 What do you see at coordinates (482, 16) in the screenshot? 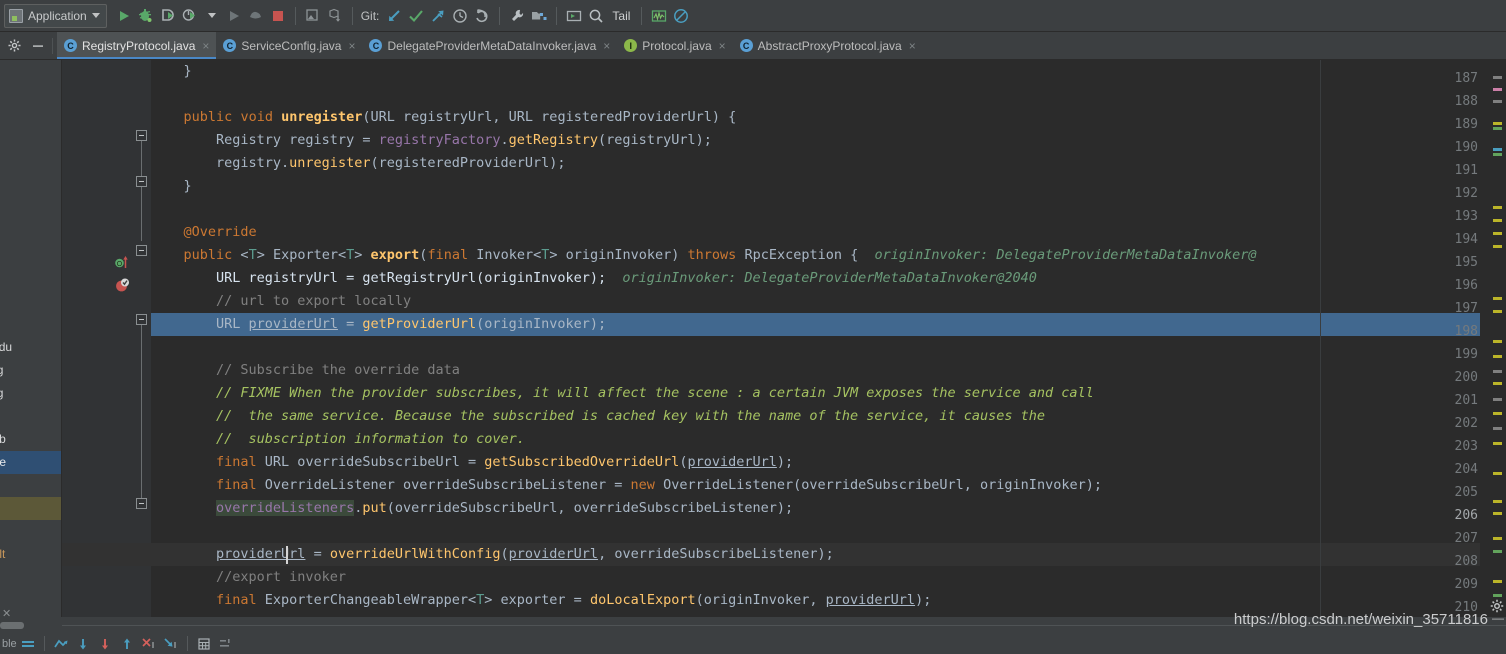
I see `git-rollback-button` at bounding box center [482, 16].